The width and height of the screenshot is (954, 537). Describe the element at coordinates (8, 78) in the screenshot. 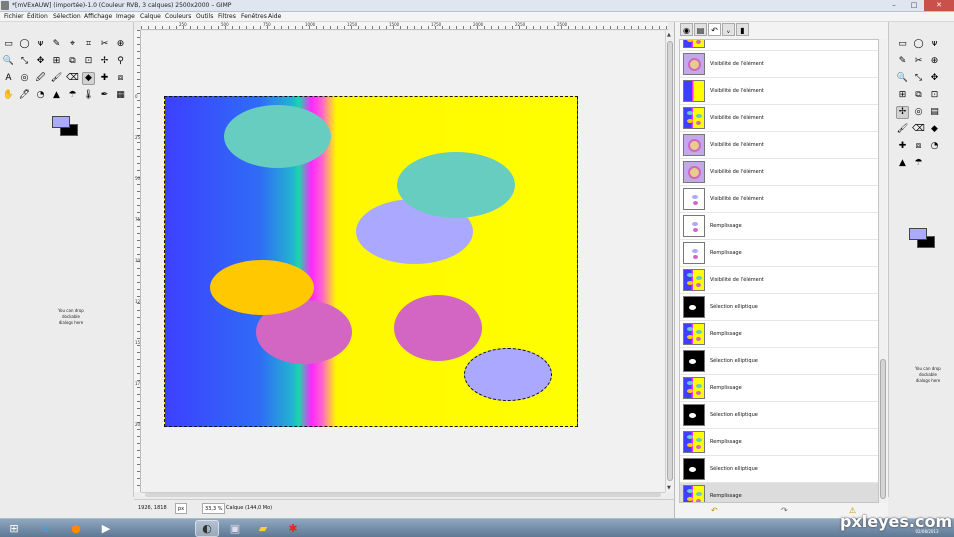

I see `tool-button: A` at that location.